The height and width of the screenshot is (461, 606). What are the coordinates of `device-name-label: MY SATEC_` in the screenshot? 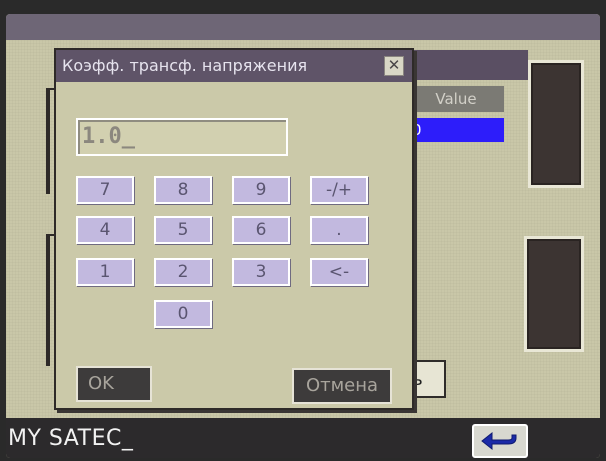 It's located at (71, 438).